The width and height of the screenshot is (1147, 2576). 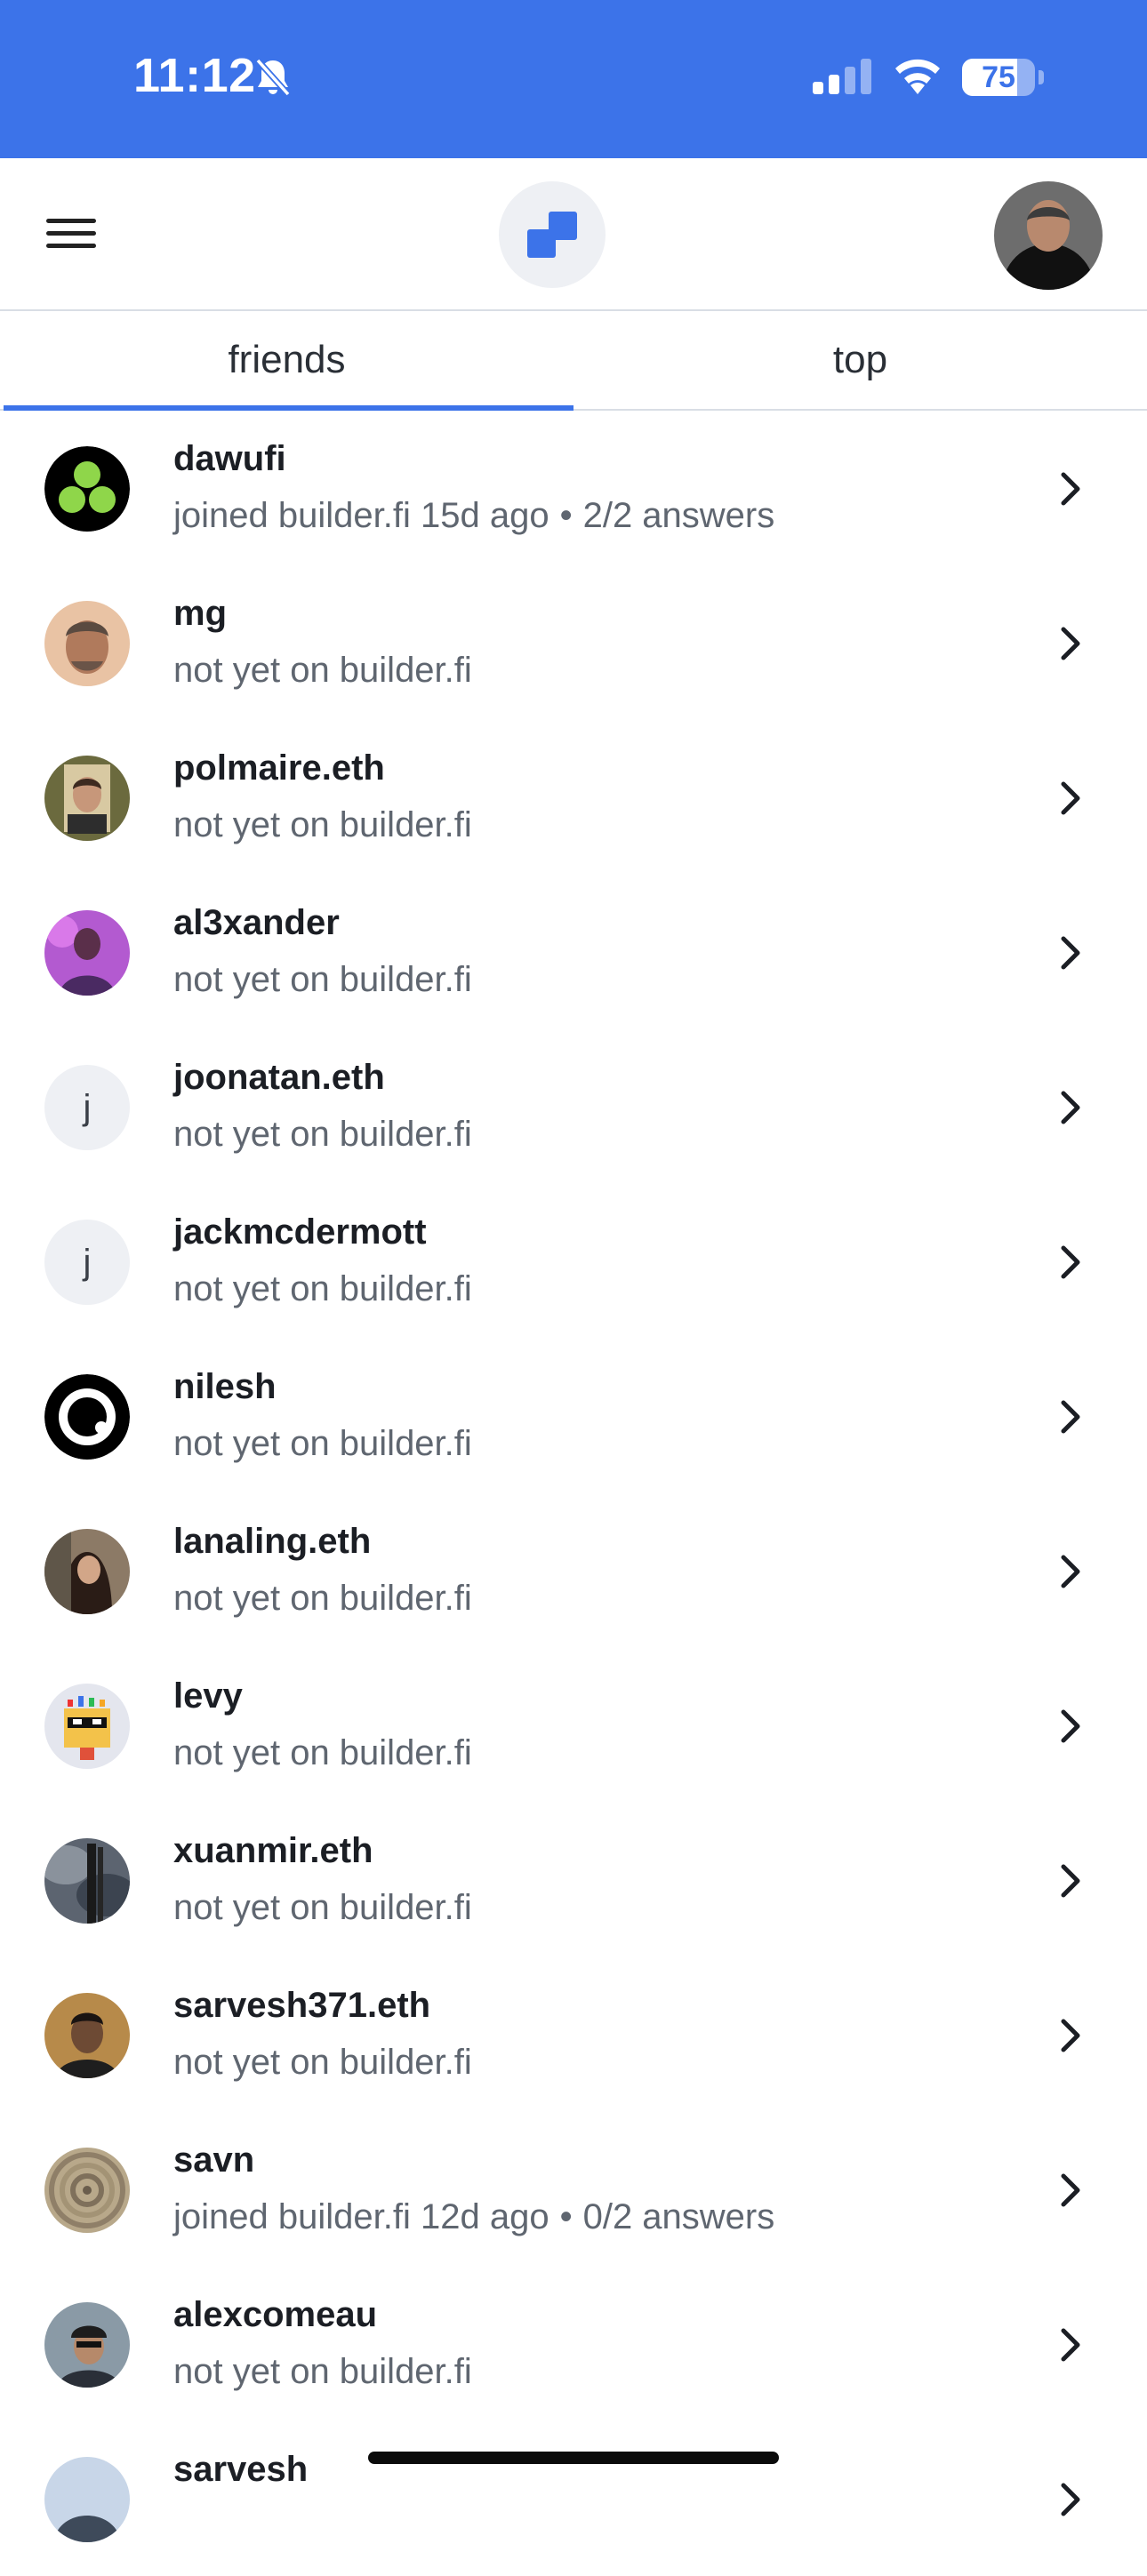 What do you see at coordinates (678, 2216) in the screenshot?
I see `answers-count: 0/2 answers` at bounding box center [678, 2216].